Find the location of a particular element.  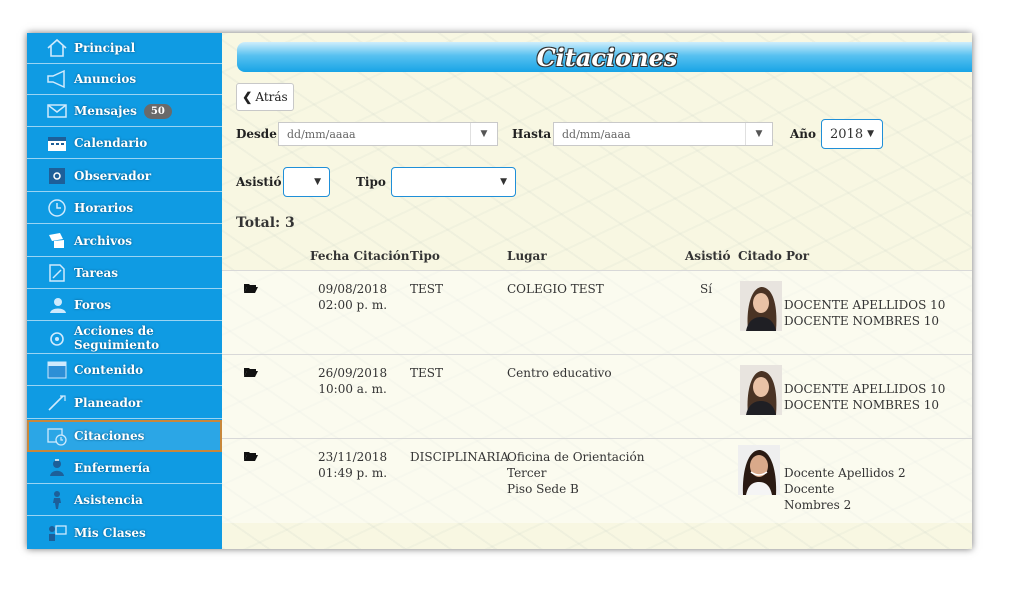

fecha-cell: 23/11/2018 01:49 p. m. is located at coordinates (353, 465).